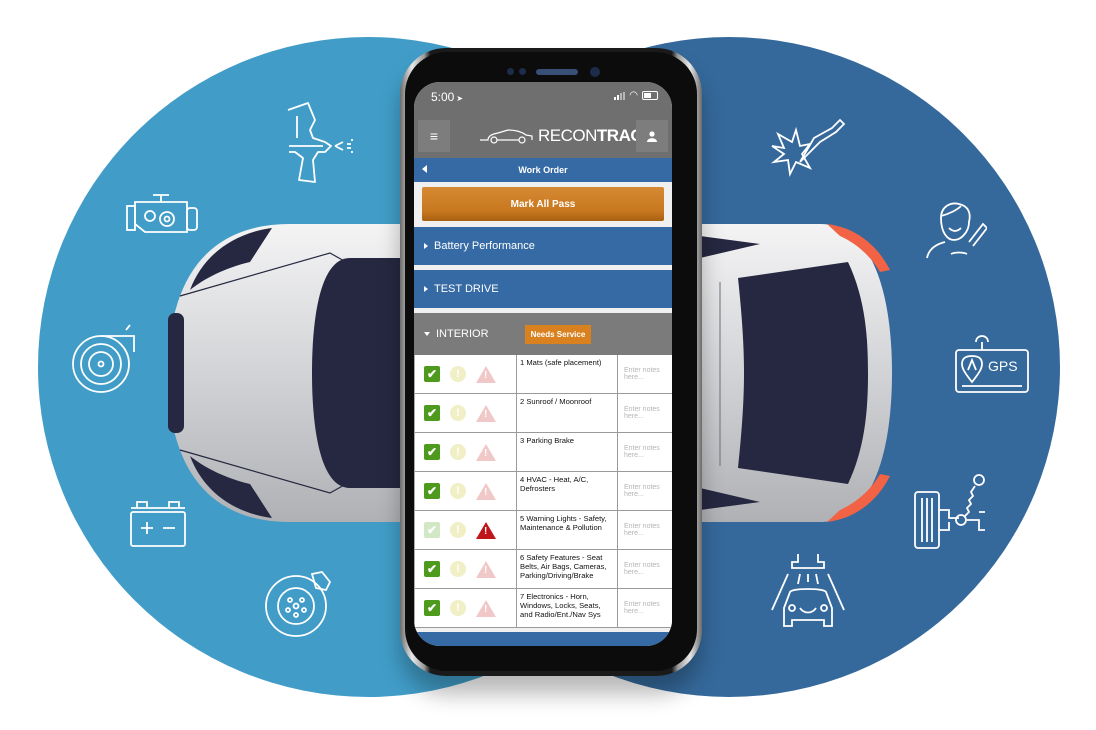 The width and height of the screenshot is (1096, 730). I want to click on user-icon, so click(652, 136).